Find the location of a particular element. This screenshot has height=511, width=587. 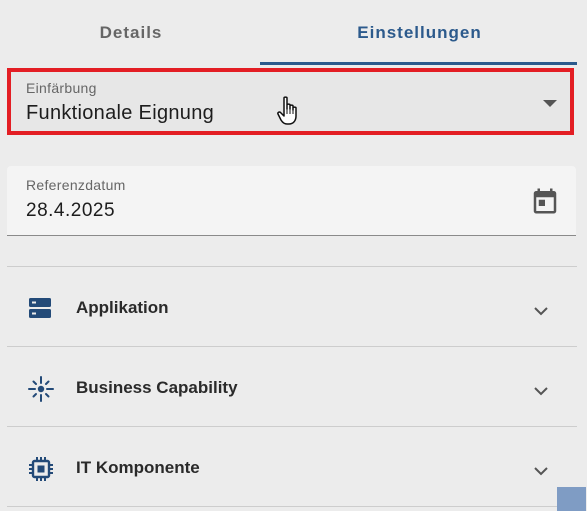

tab-details: Details is located at coordinates (131, 33).